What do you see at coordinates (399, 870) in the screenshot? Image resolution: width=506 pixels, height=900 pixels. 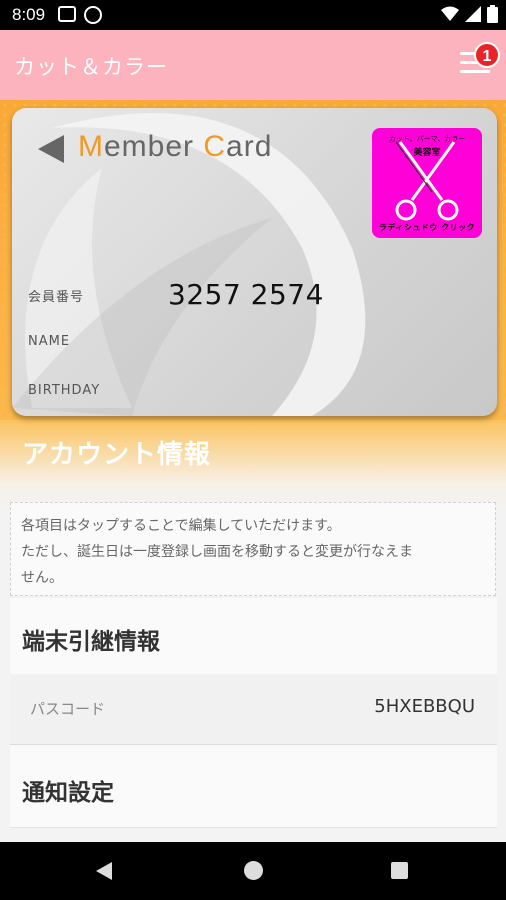 I see `nav-recents-icon` at bounding box center [399, 870].